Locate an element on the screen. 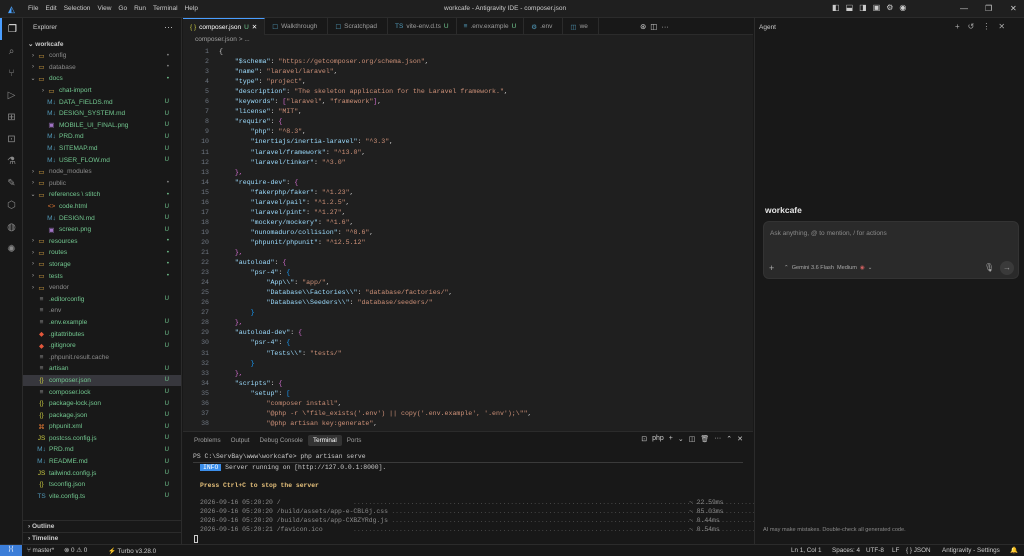 The image size is (1024, 556). tree-item: ◆ .gitignore U is located at coordinates (102, 346).